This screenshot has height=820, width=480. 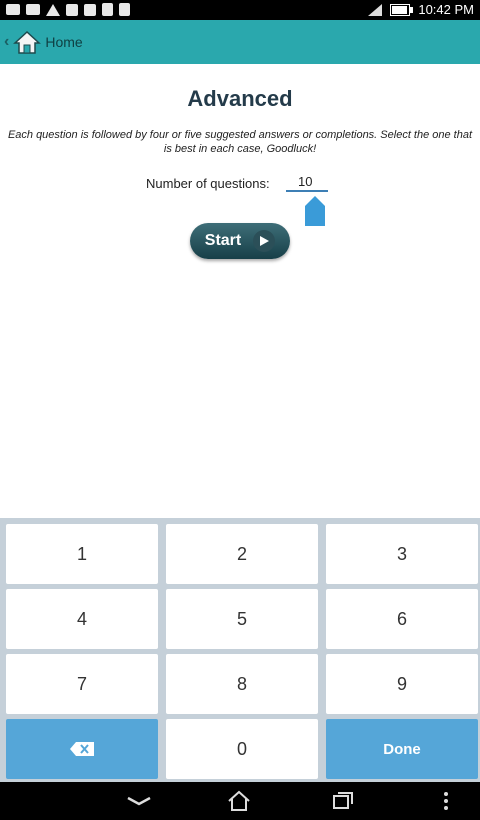 I want to click on navigation-bar, so click(x=240, y=801).